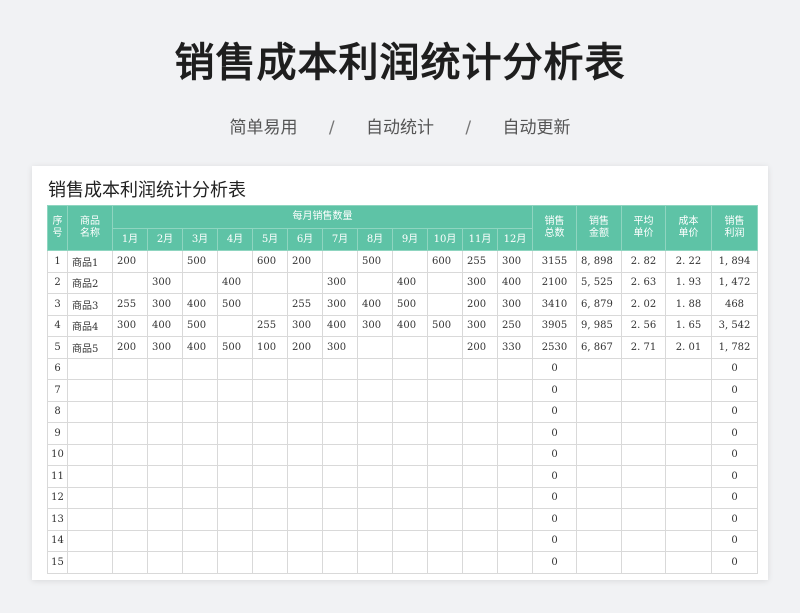 This screenshot has width=800, height=613. What do you see at coordinates (57, 519) in the screenshot?
I see `cell-seq: 13` at bounding box center [57, 519].